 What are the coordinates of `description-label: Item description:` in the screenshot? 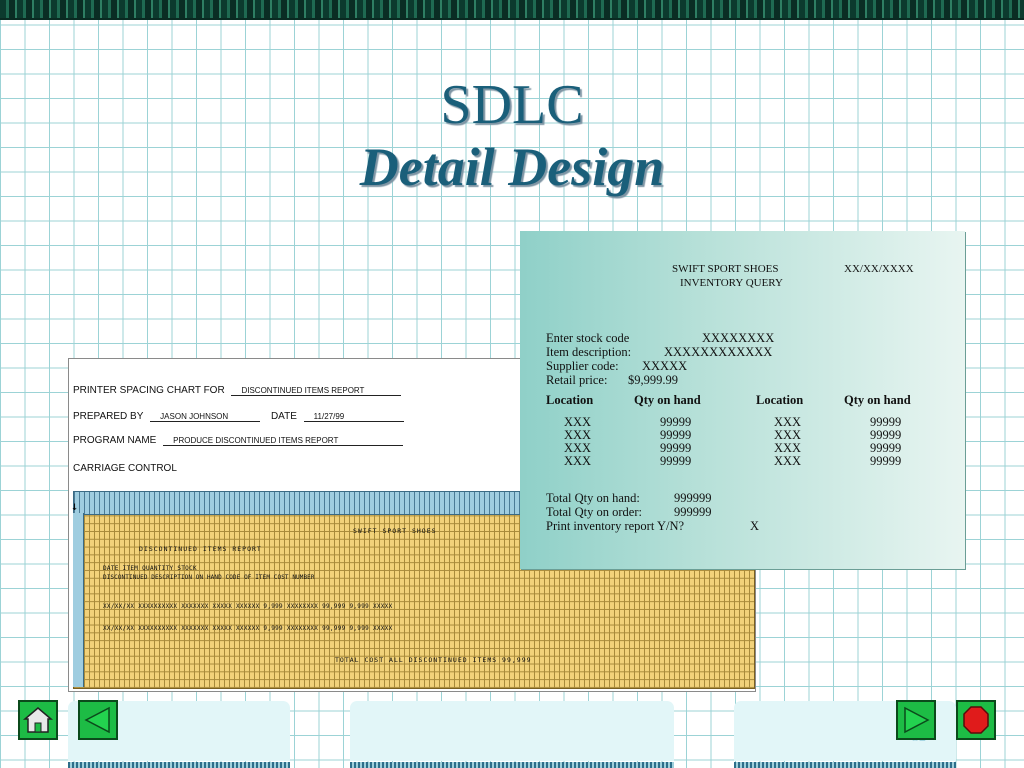 It's located at (589, 352).